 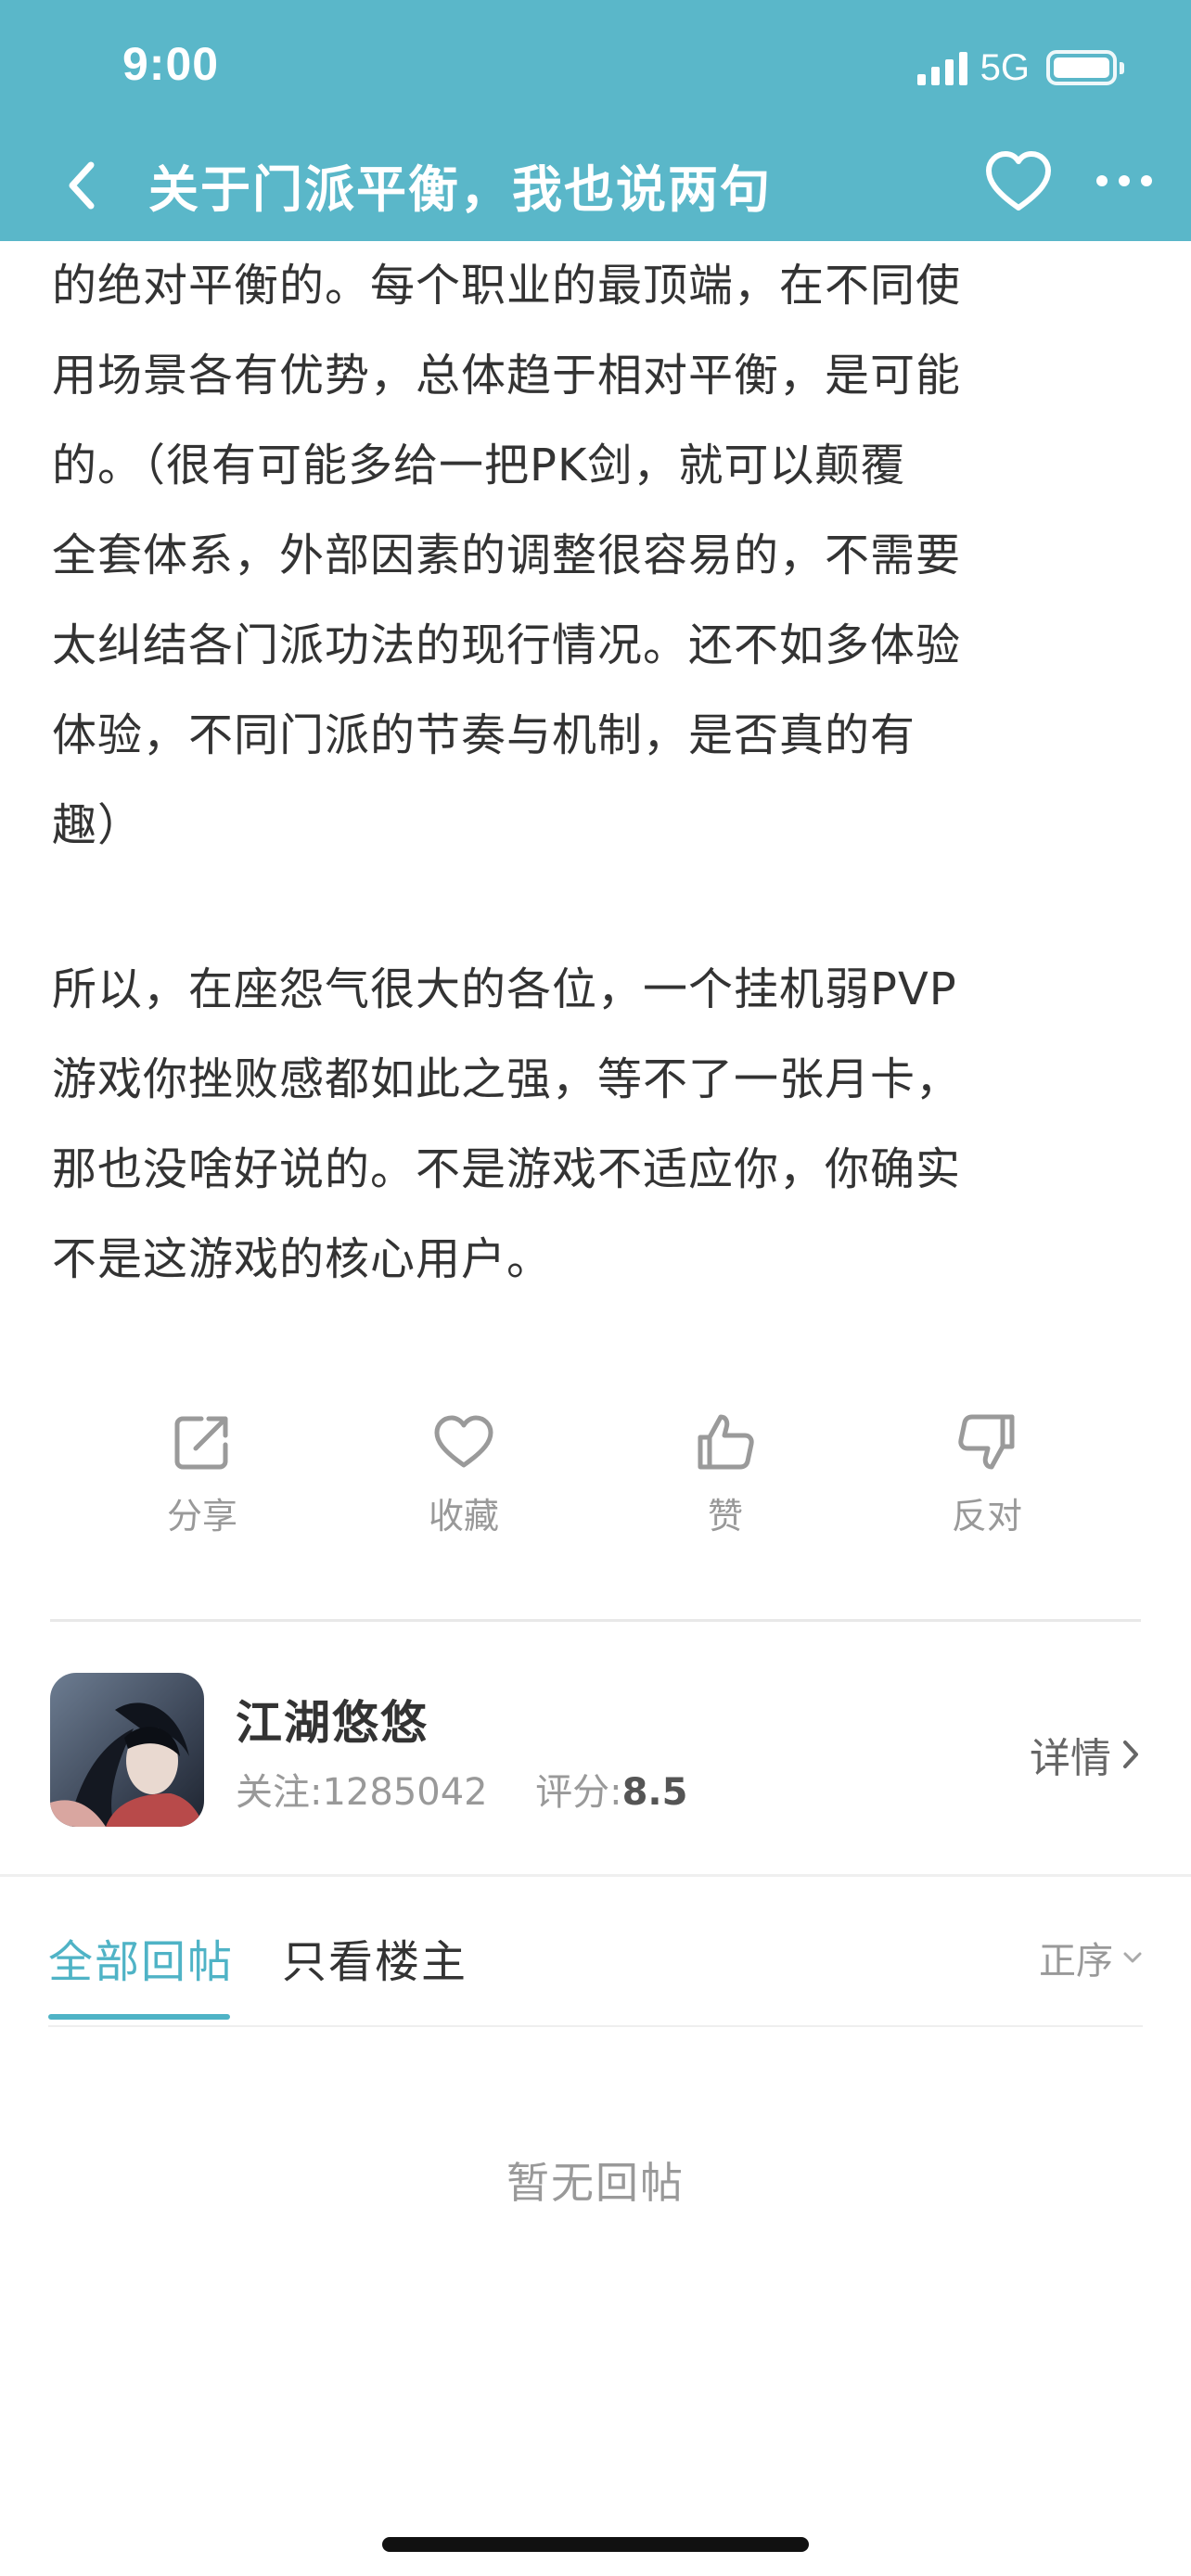 I want to click on post-actions: 分享 收藏 赞 反对, so click(x=595, y=1474).